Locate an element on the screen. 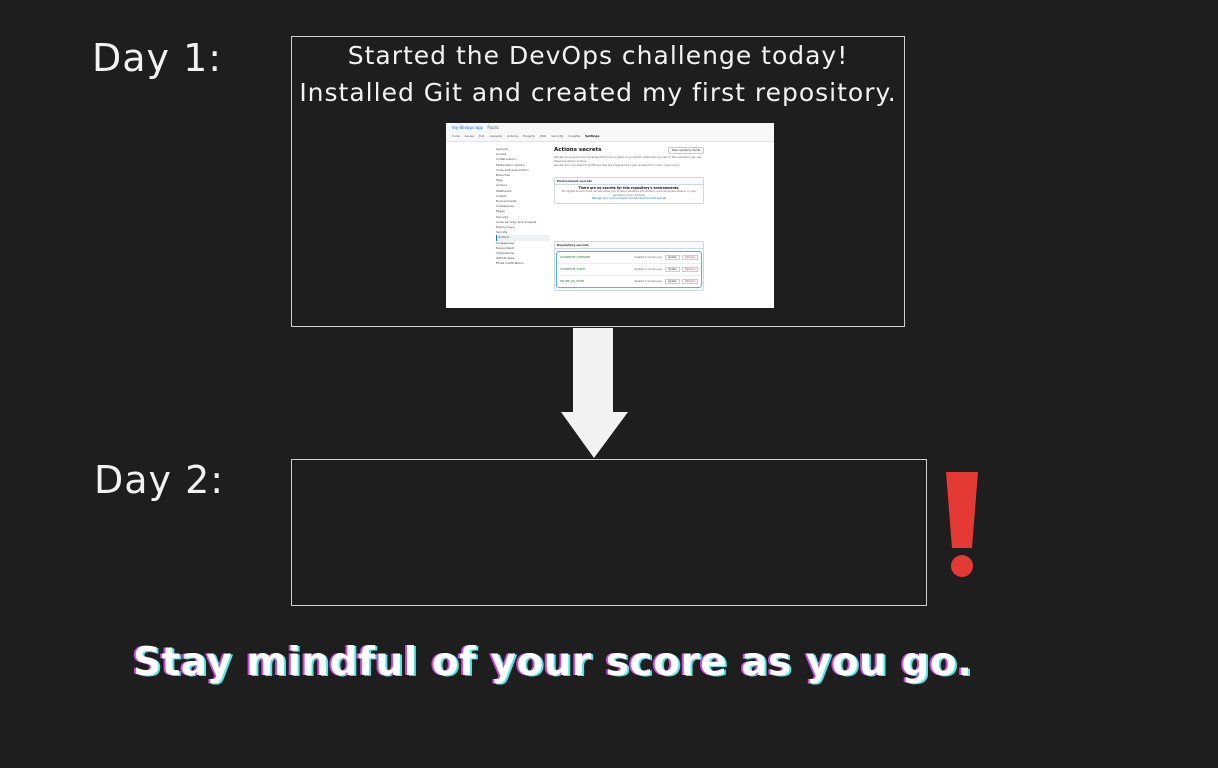 The height and width of the screenshot is (768, 1218). screenshot-tab: Actions is located at coordinates (513, 136).